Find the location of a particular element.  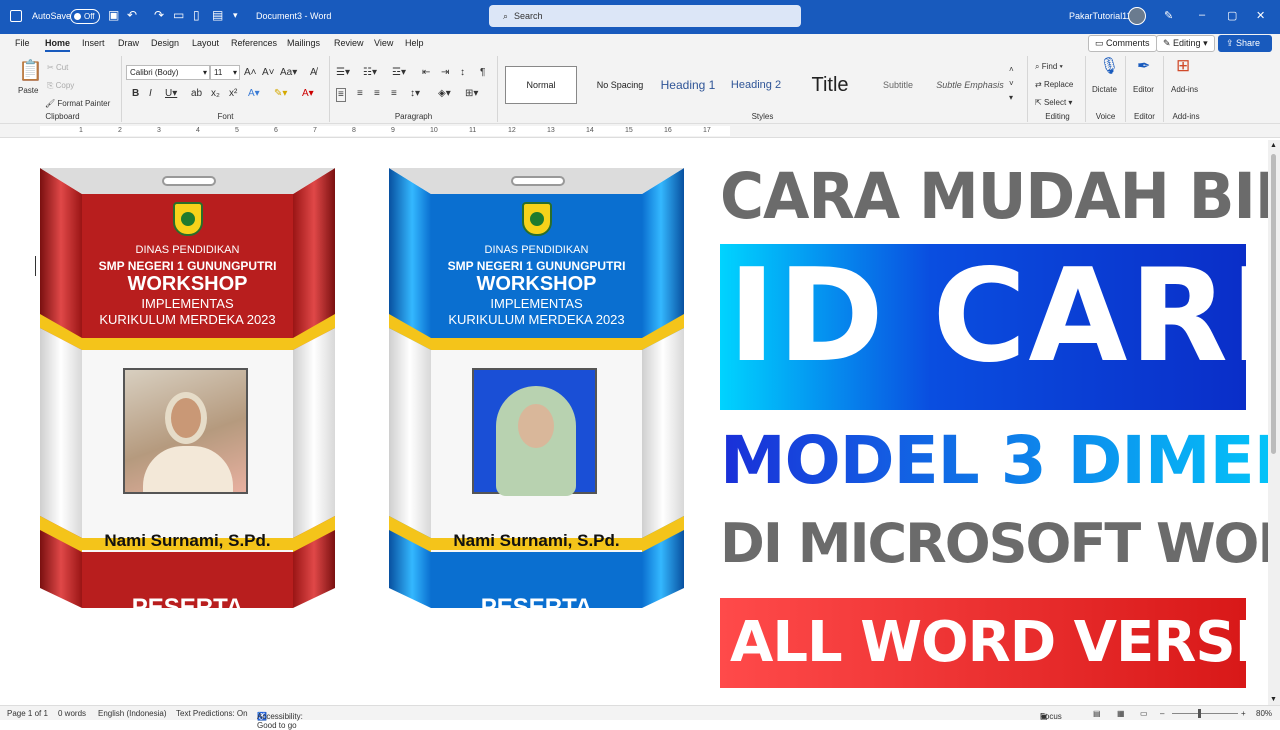

save-icon: ▣ is located at coordinates (113, 15).